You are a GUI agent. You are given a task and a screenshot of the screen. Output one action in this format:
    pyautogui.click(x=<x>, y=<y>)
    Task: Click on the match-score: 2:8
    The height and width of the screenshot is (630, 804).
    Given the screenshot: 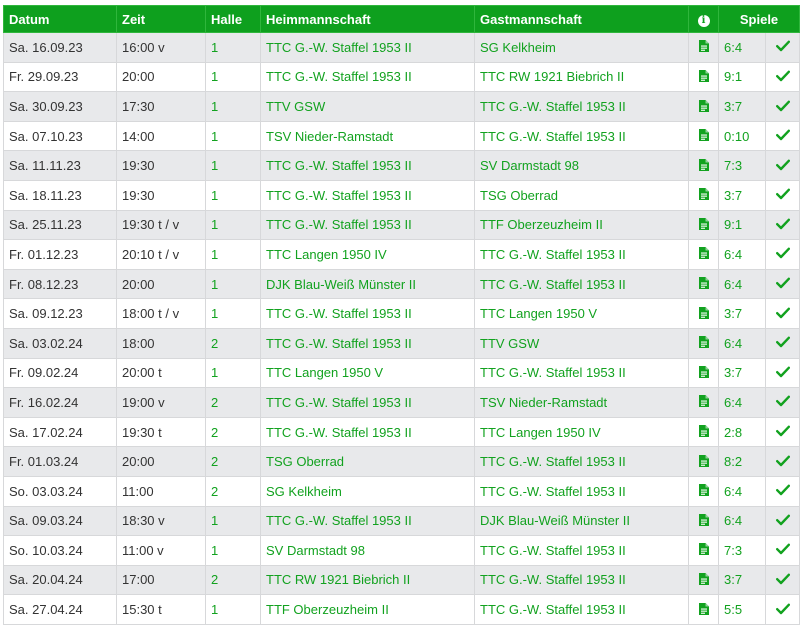 What is the action you would take?
    pyautogui.click(x=742, y=432)
    